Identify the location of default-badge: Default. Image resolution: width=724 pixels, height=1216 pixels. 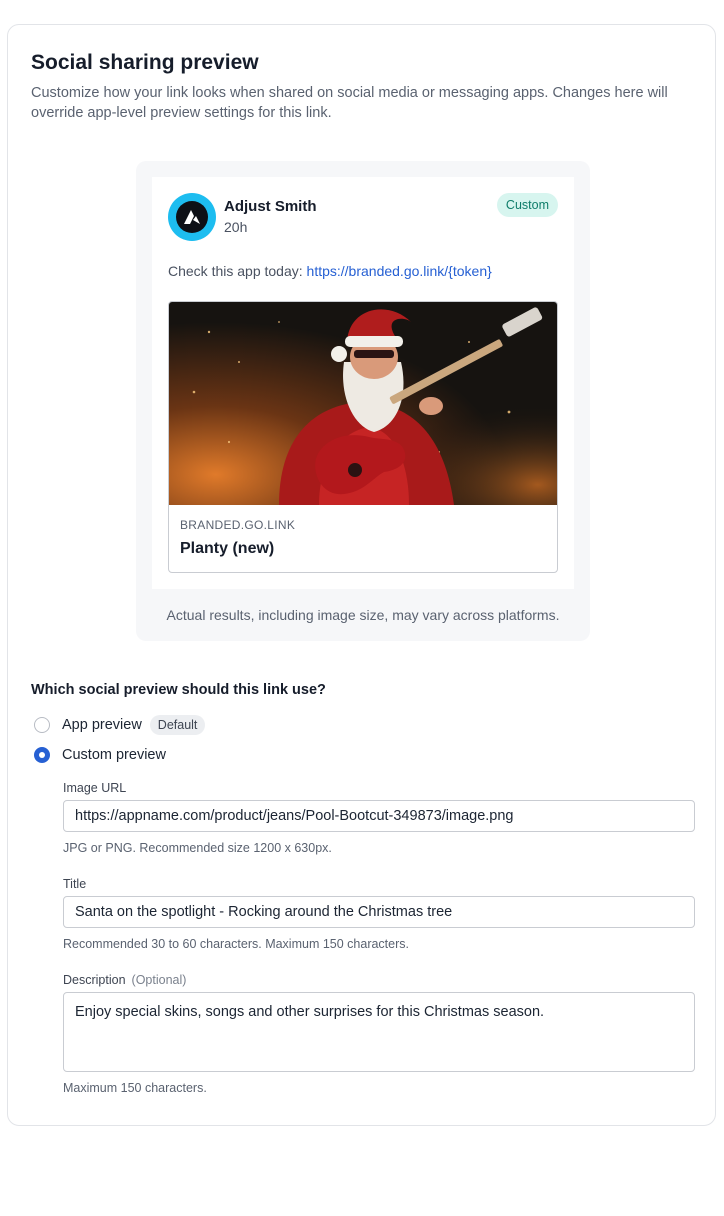
(177, 725).